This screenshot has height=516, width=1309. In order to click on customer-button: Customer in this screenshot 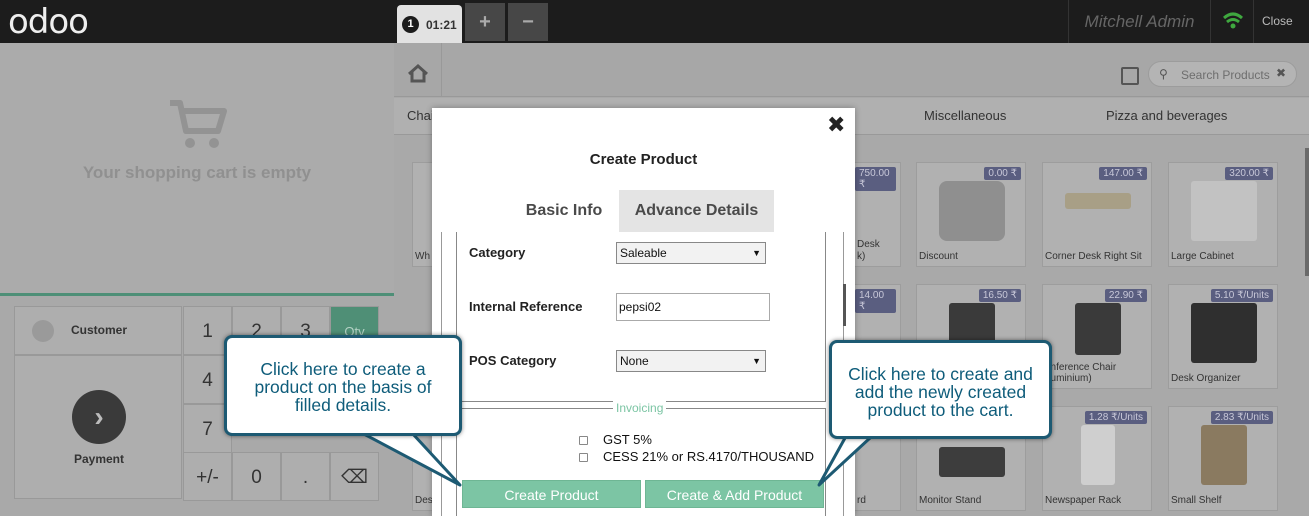, I will do `click(98, 330)`.